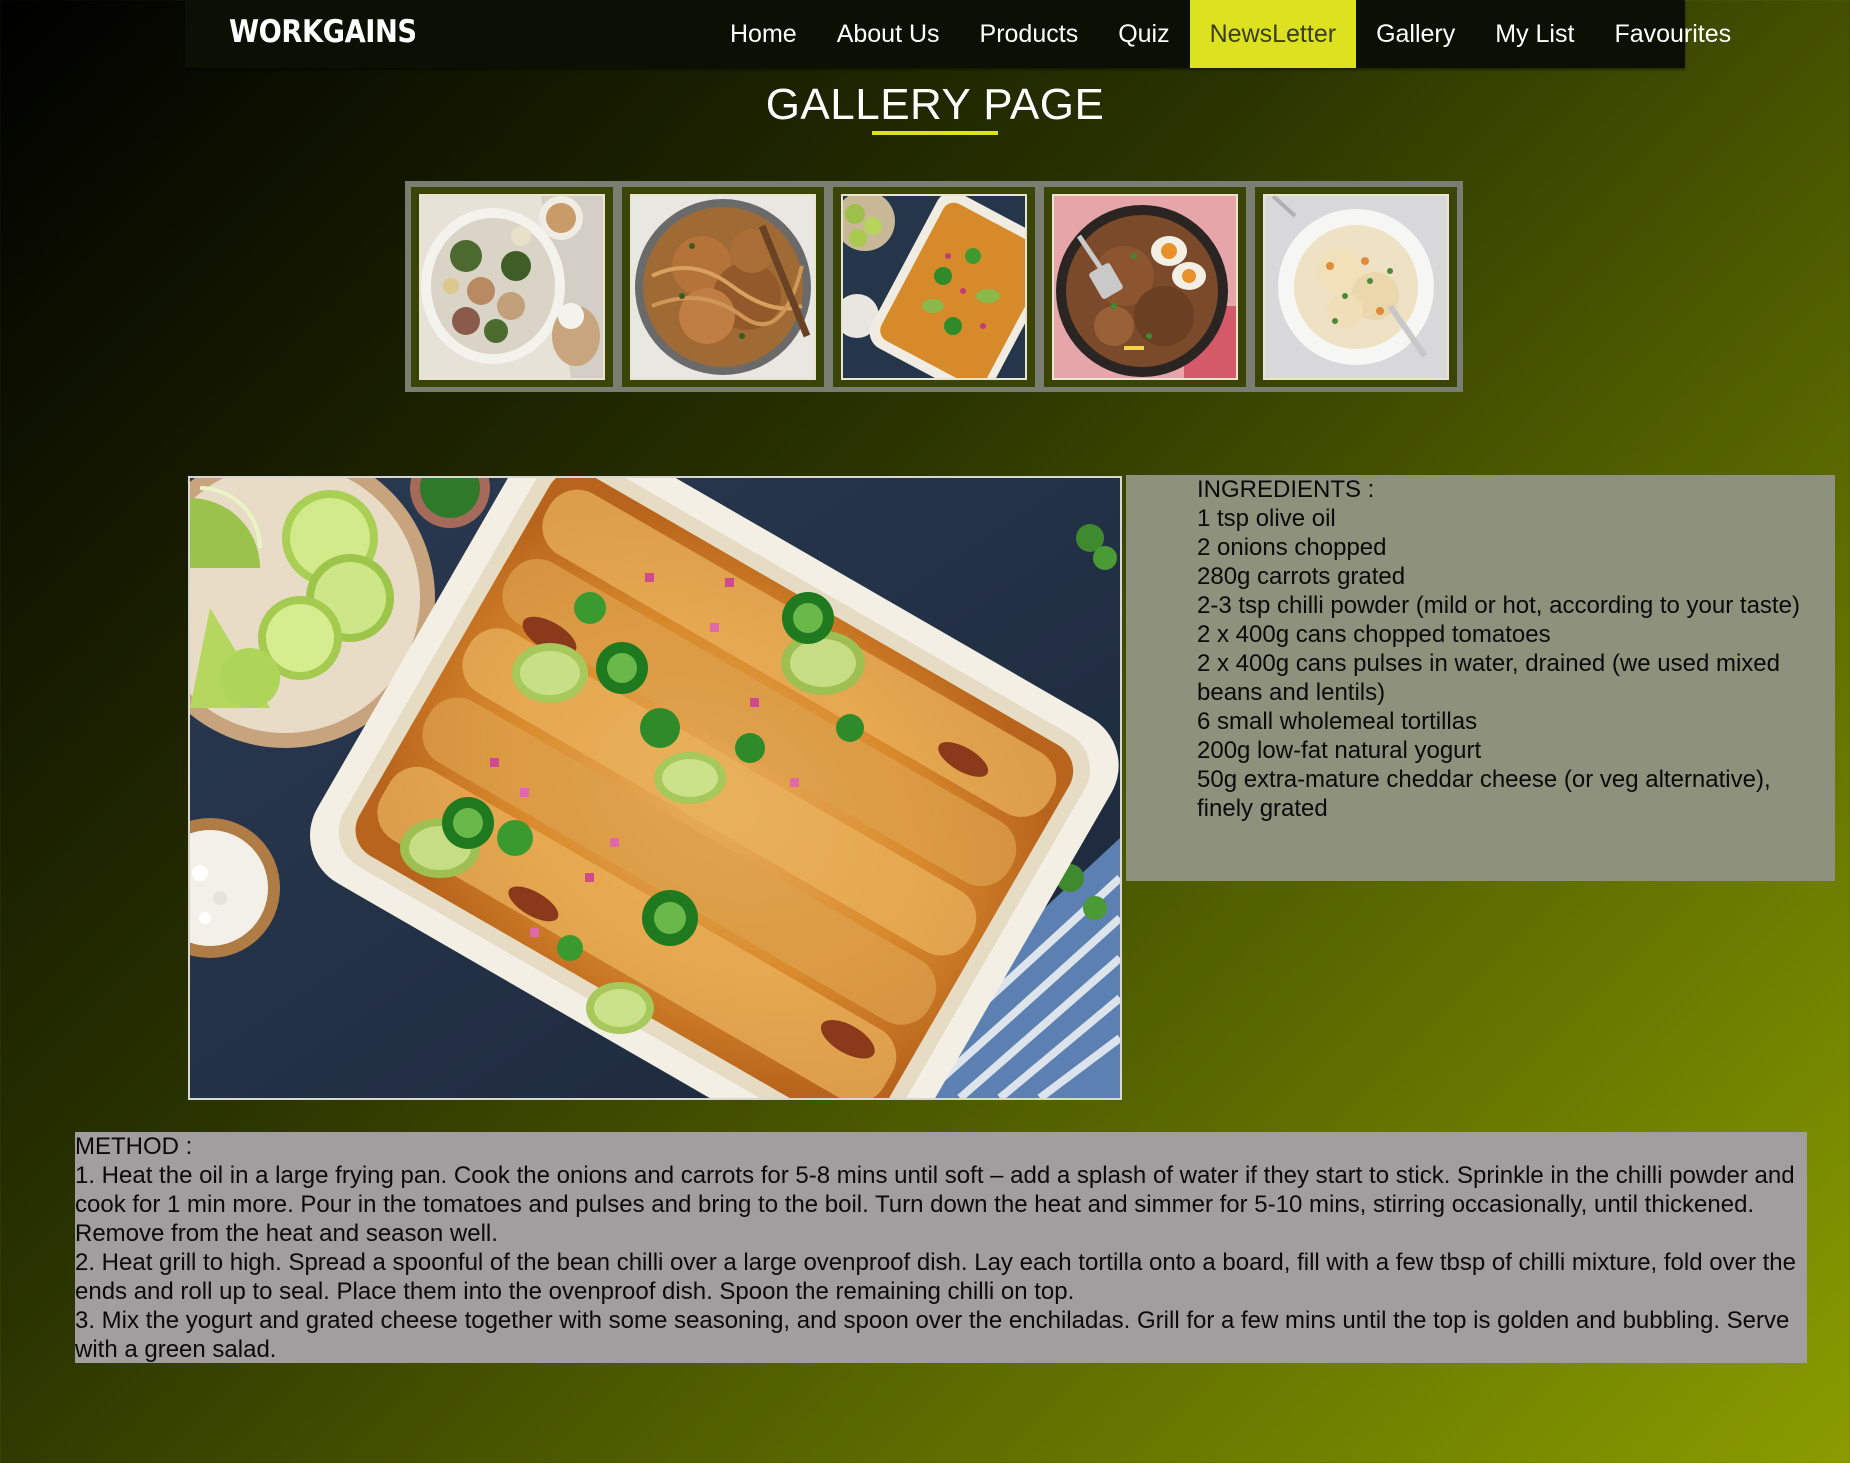  I want to click on page-title: GALLERY PAGE, so click(935, 104).